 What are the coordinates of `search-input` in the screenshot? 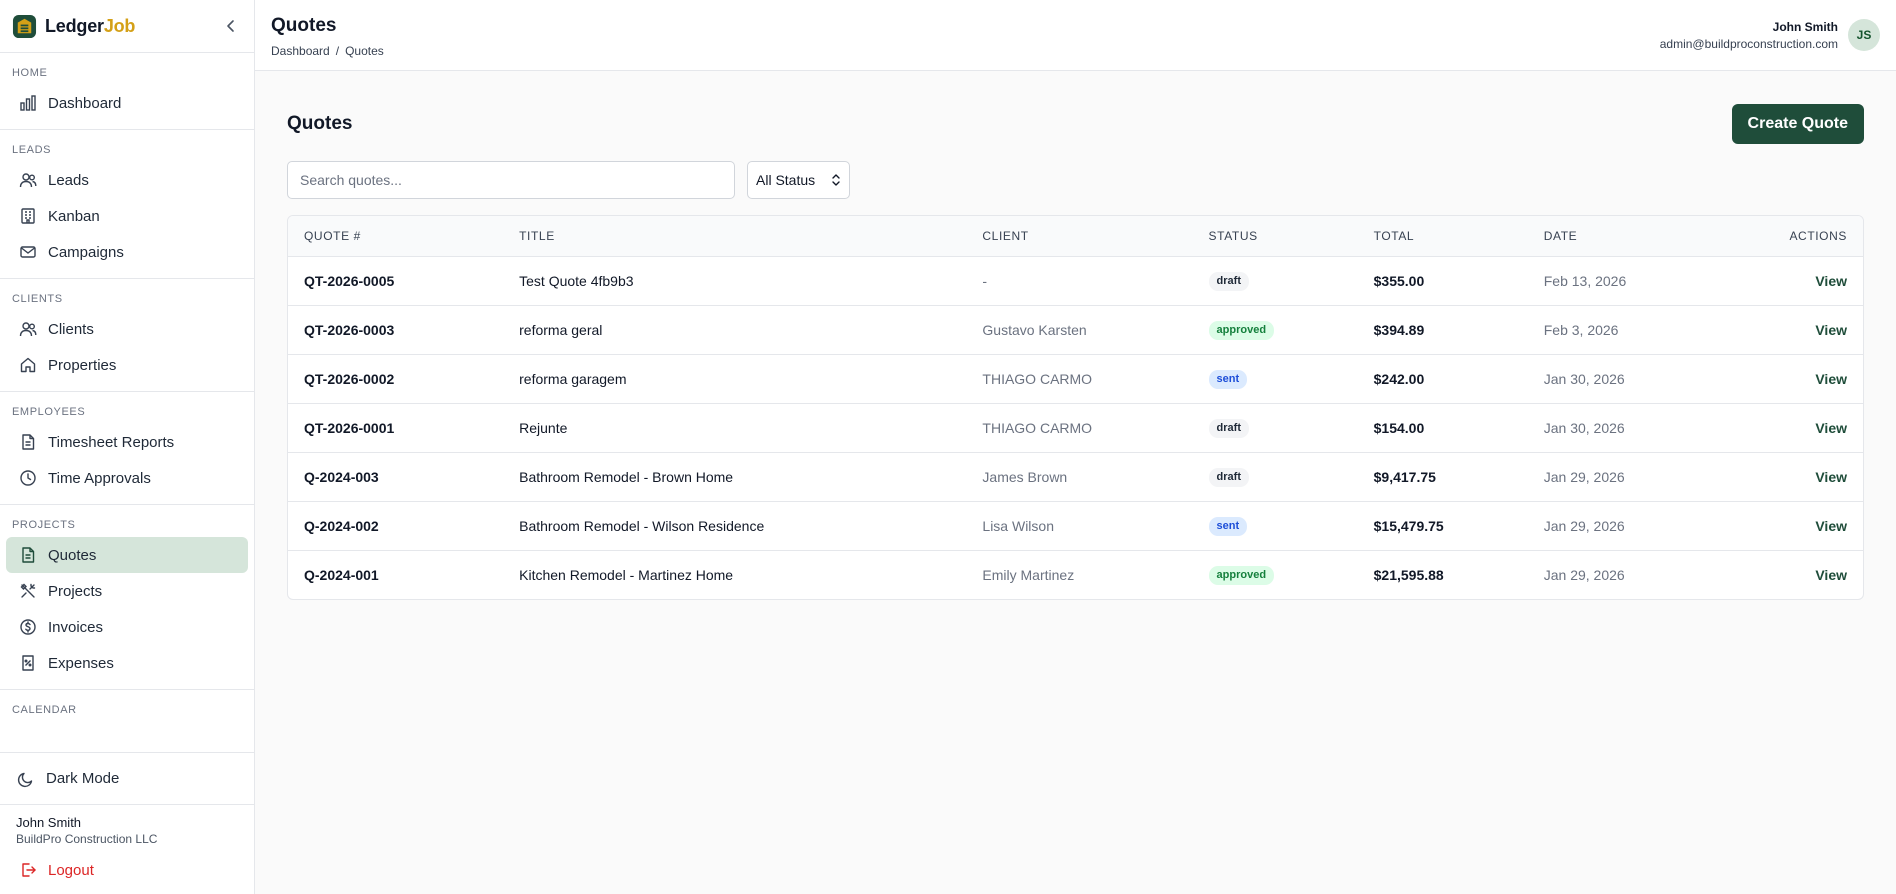 It's located at (511, 180).